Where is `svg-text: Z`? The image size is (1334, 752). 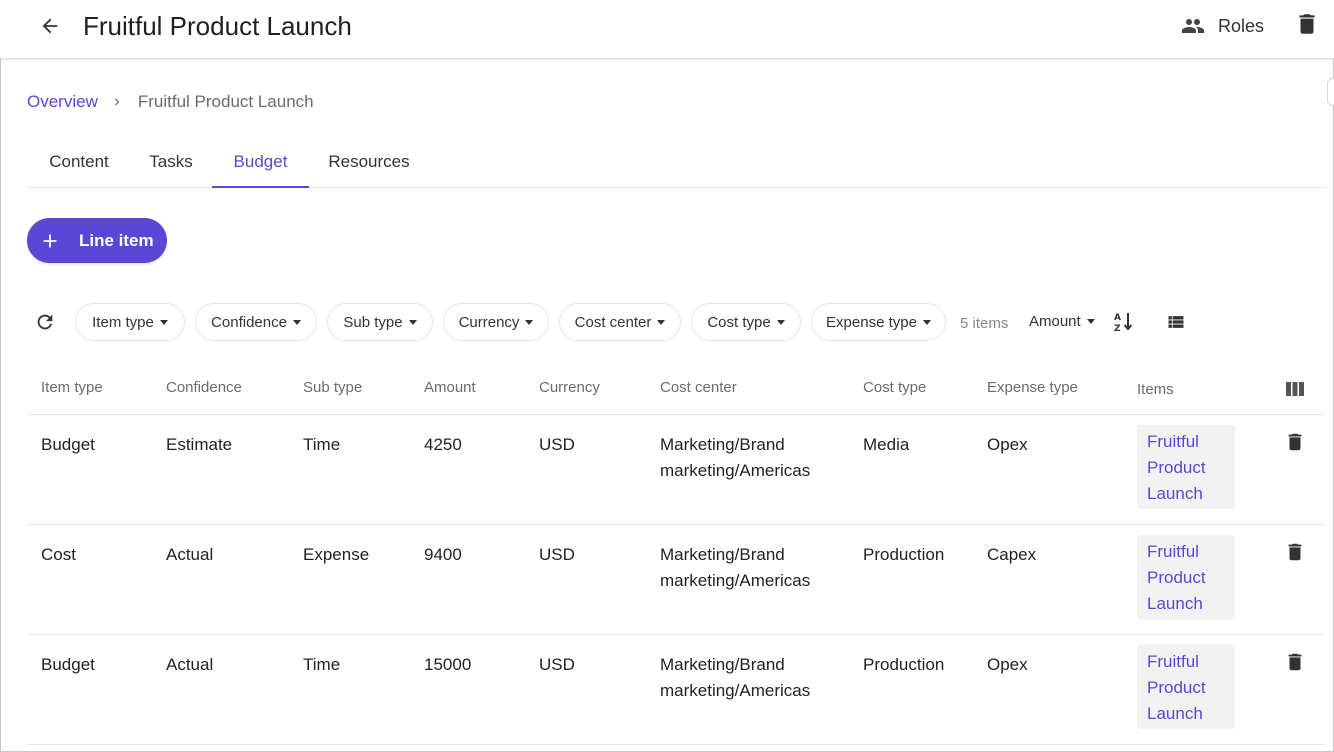 svg-text: Z is located at coordinates (1117, 329).